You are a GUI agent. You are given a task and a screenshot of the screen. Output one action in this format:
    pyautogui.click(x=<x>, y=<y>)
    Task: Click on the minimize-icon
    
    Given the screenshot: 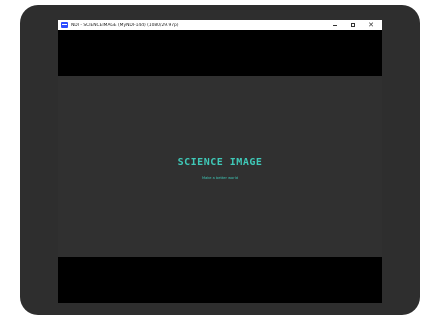 What is the action you would take?
    pyautogui.click(x=335, y=25)
    